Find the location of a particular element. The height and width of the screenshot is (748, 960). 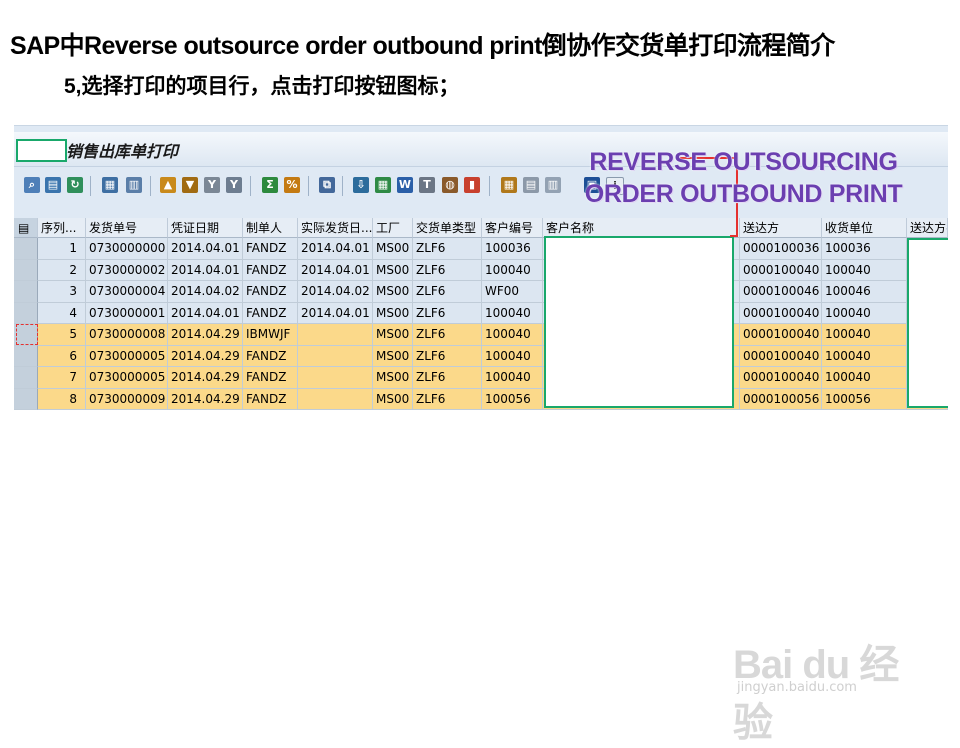

sum-icon: Σ is located at coordinates (270, 185).